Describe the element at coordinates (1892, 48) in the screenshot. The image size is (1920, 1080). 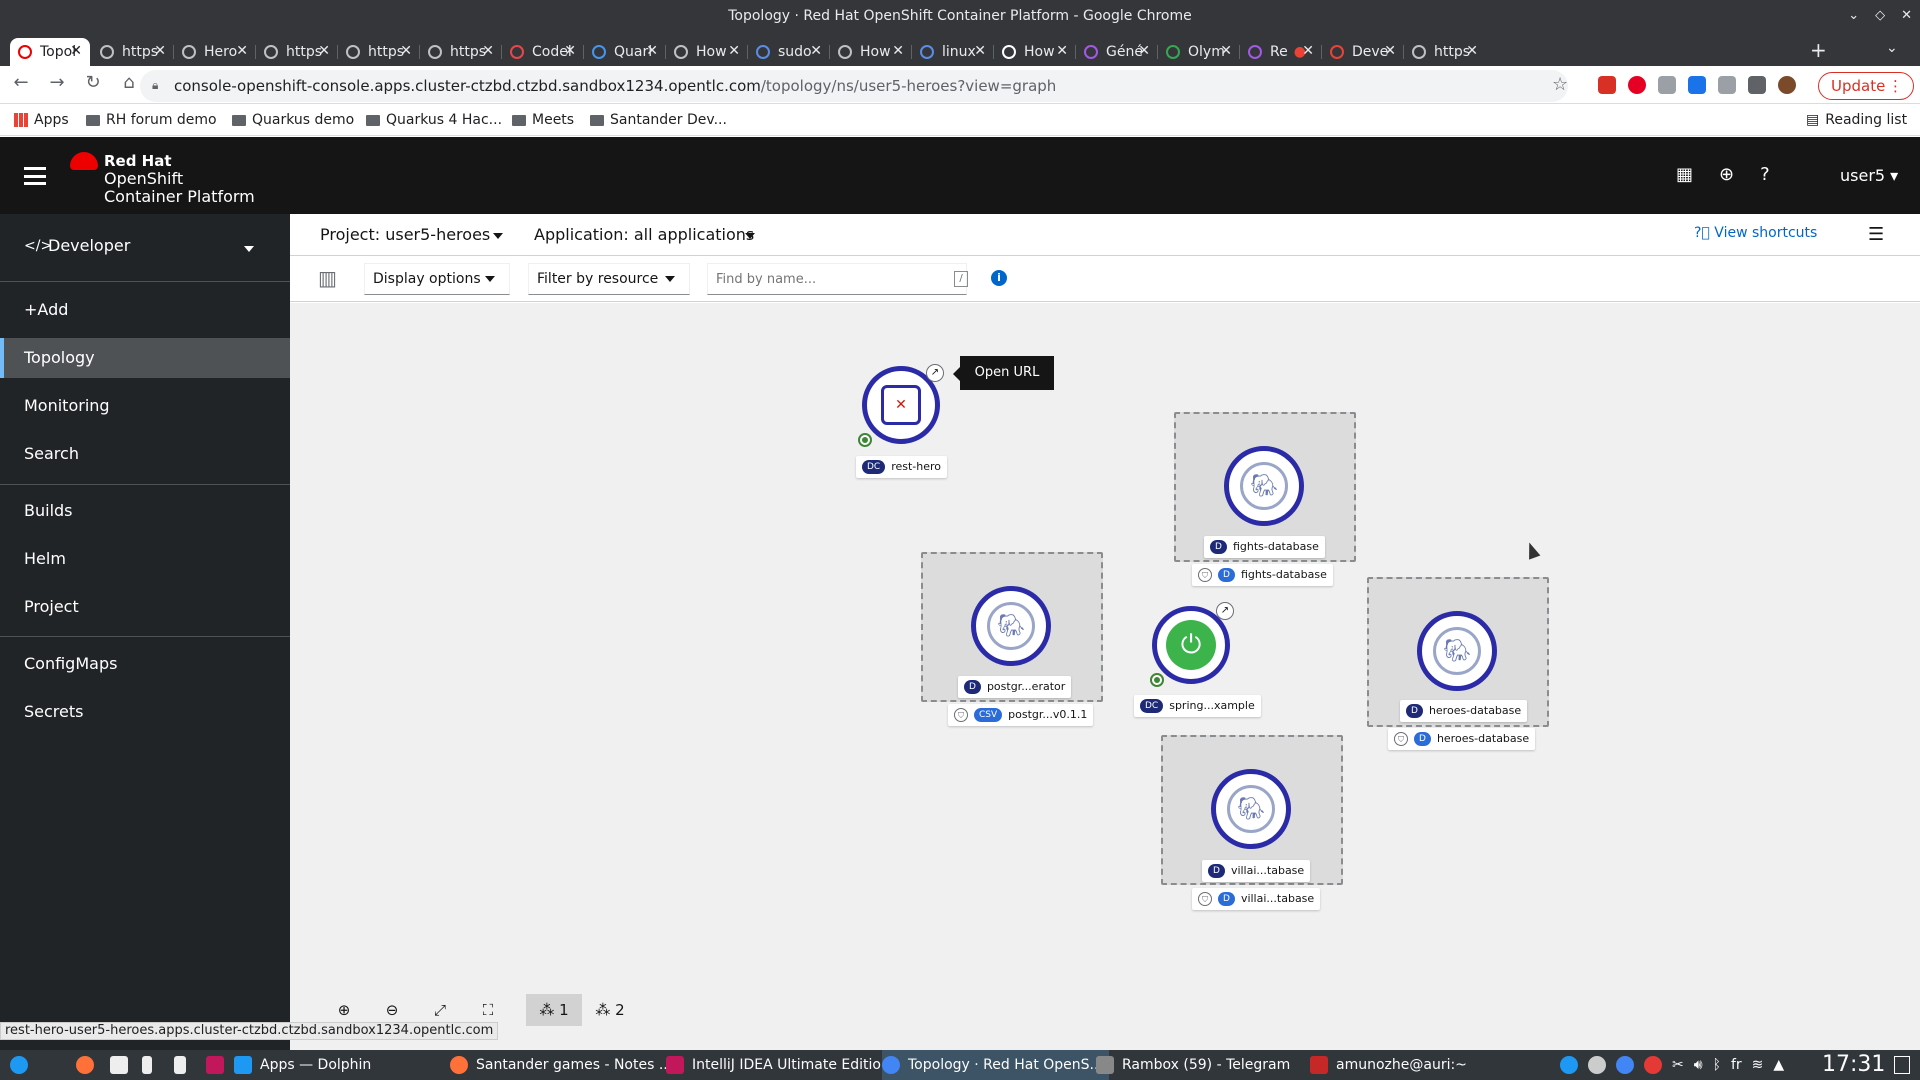
I see `tab-search-icon: ⌄` at that location.